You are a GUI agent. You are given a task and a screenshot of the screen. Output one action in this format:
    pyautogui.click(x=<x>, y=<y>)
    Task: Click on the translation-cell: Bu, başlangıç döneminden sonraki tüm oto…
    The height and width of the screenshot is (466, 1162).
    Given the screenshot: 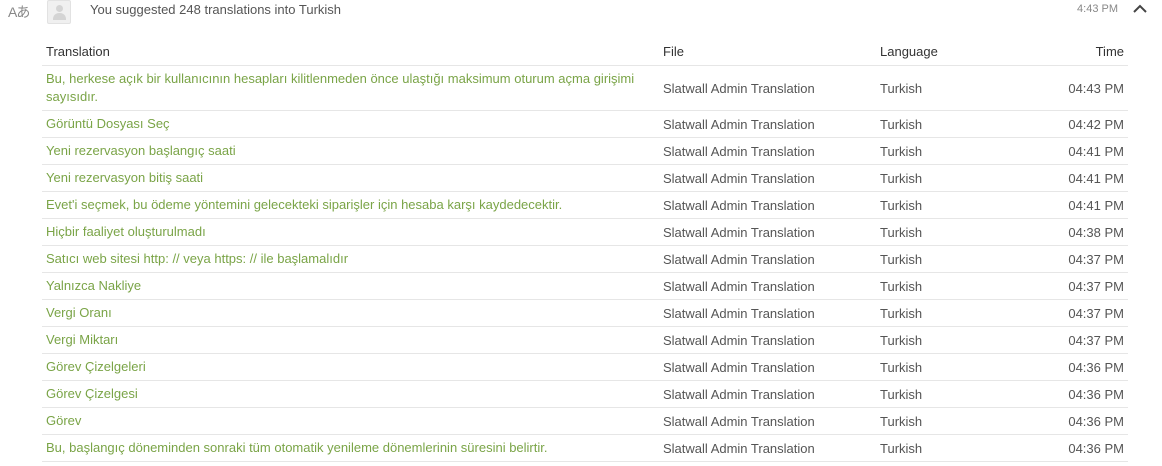 What is the action you would take?
    pyautogui.click(x=350, y=448)
    